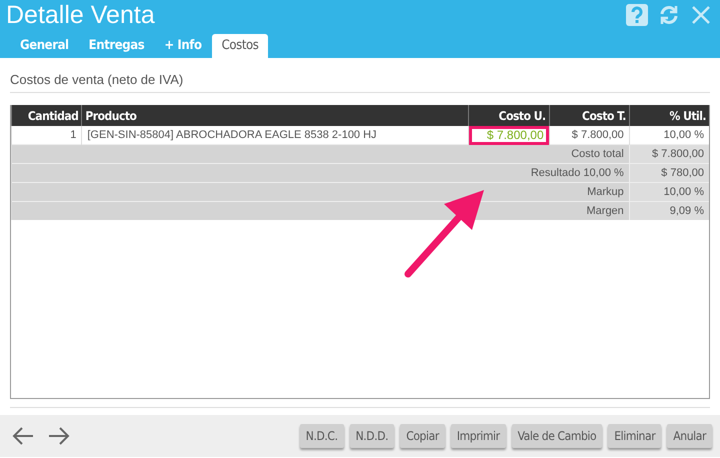 The height and width of the screenshot is (458, 720). I want to click on action-button: N.D.D., so click(372, 436).